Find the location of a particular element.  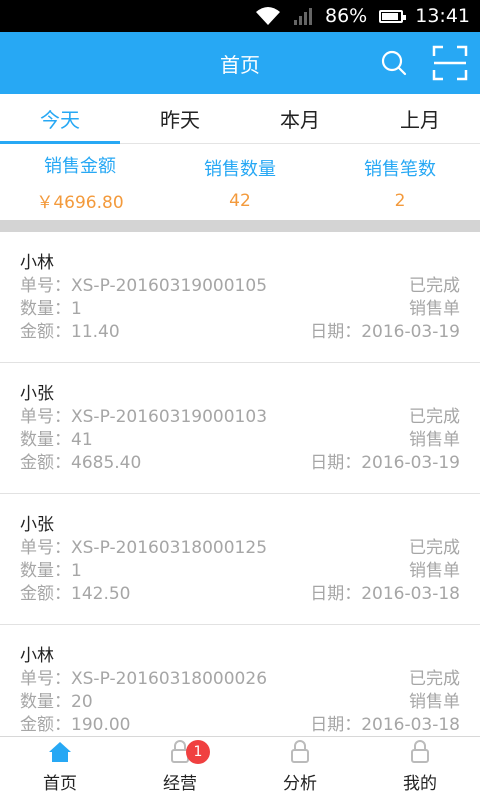

signal-icon is located at coordinates (303, 16).